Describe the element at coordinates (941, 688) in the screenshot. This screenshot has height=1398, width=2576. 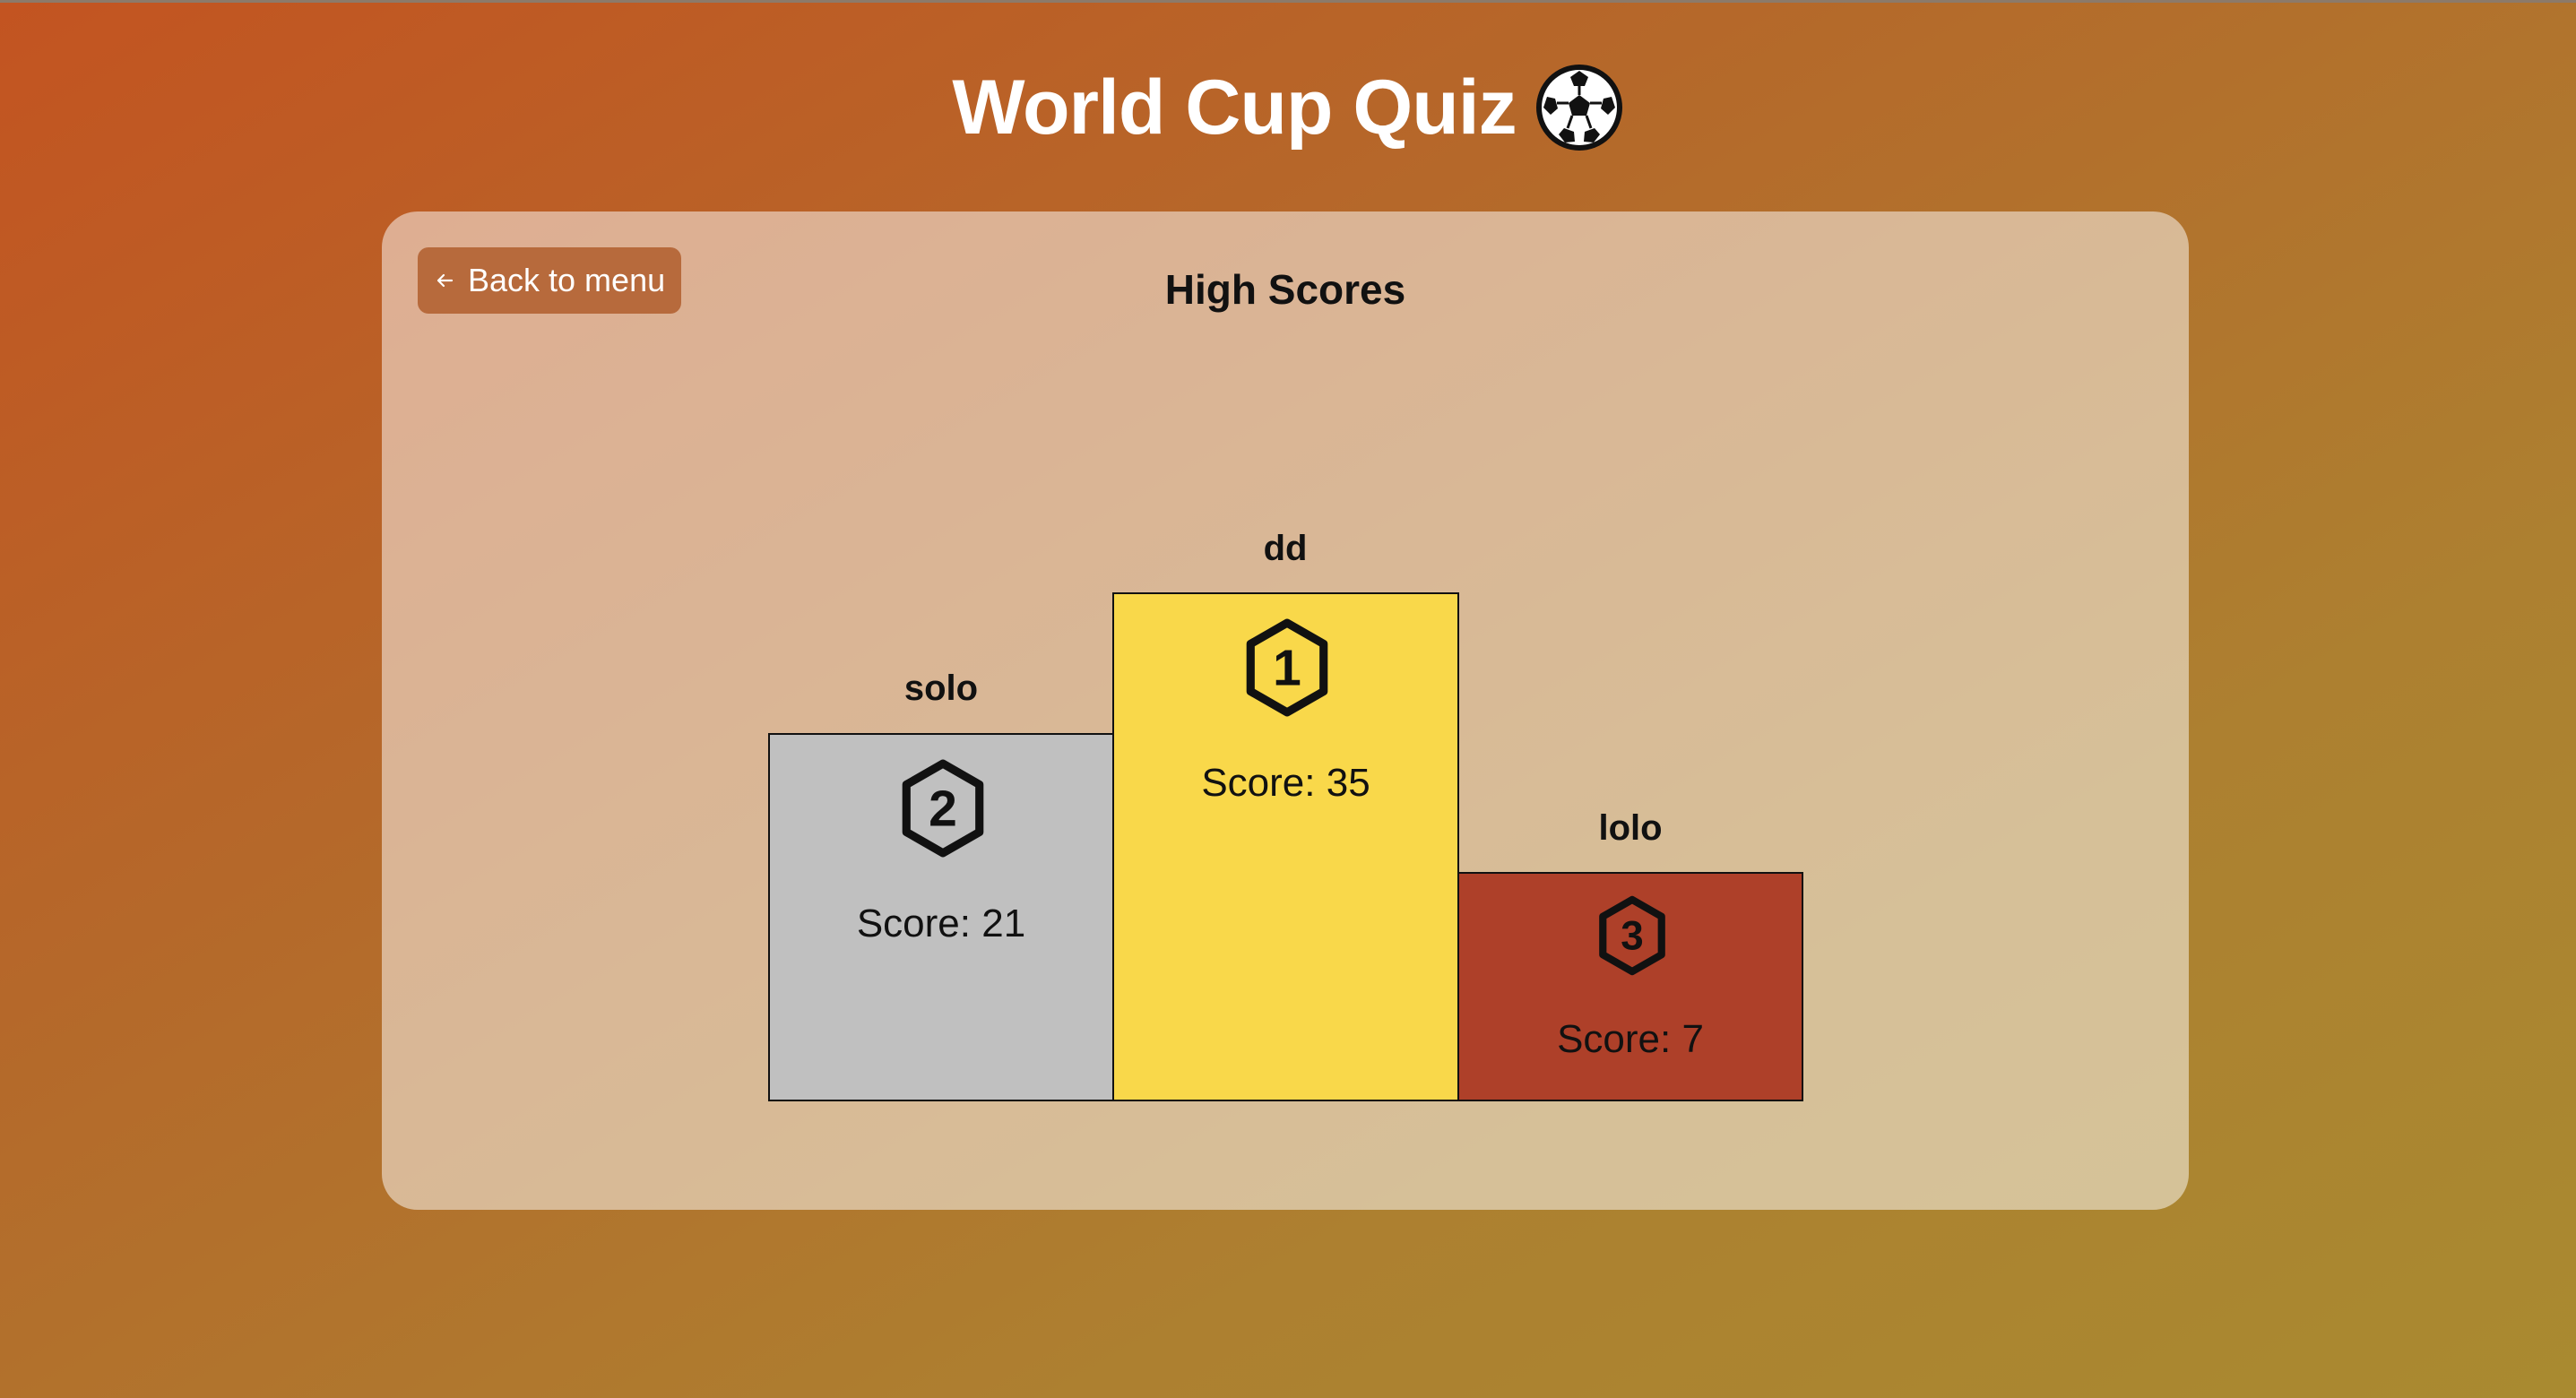
I see `podium-second-name: solo` at that location.